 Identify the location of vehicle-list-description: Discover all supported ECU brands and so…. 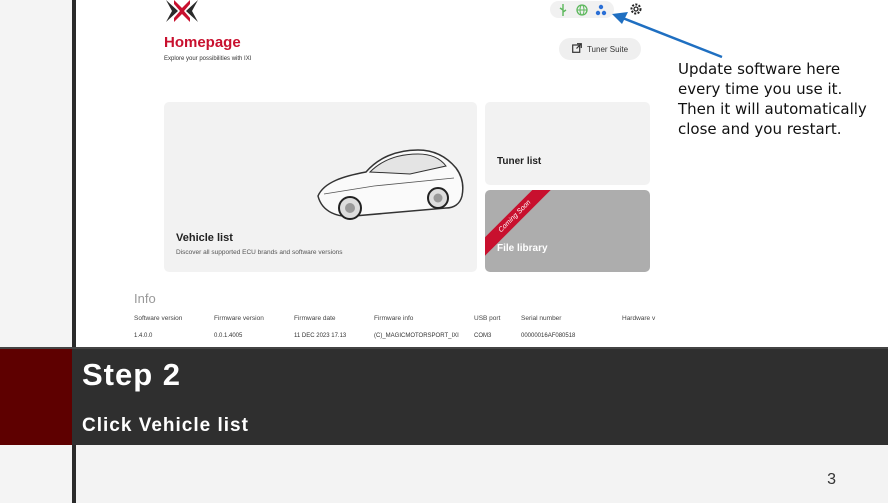
(259, 252).